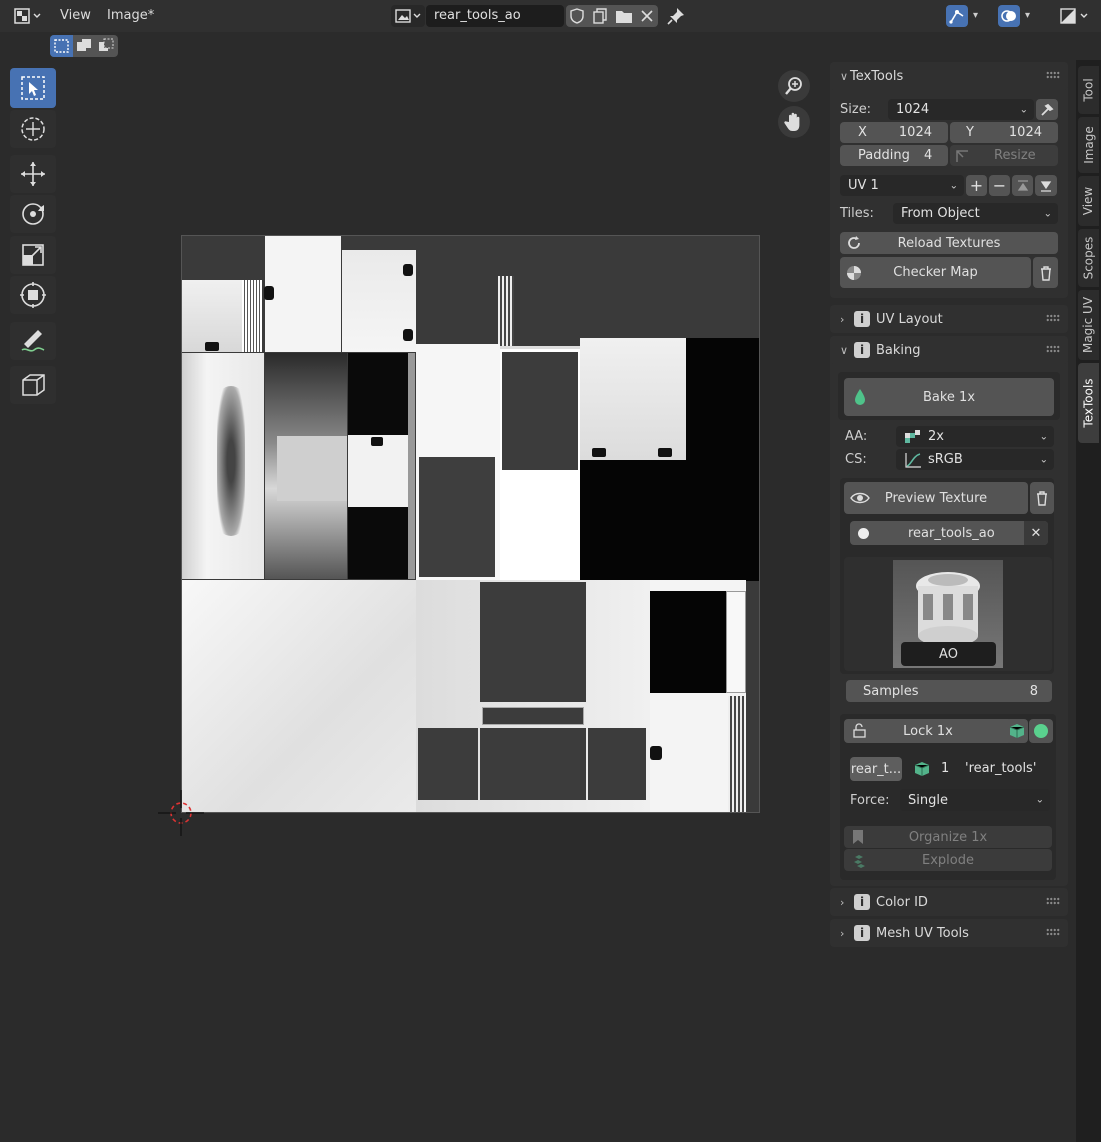  I want to click on tool-scale, so click(33, 255).